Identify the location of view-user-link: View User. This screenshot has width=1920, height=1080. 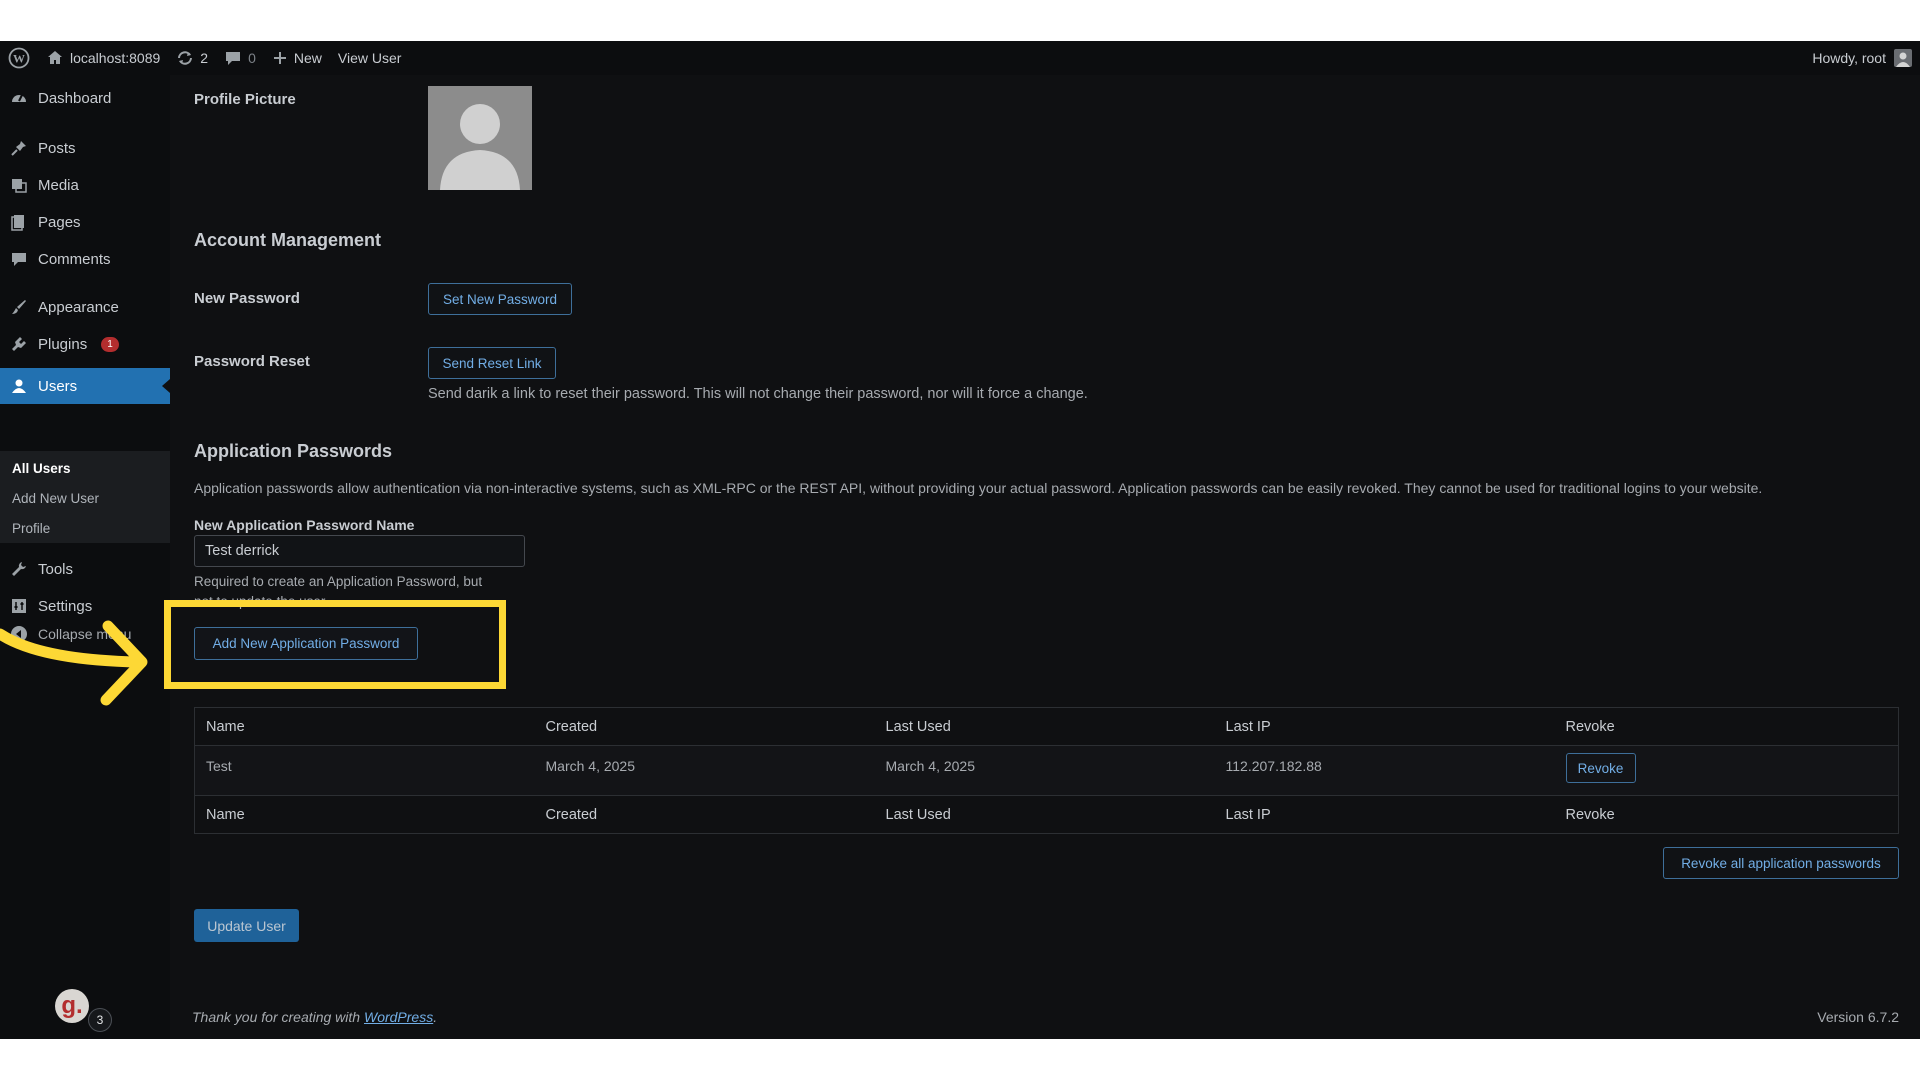
(370, 58).